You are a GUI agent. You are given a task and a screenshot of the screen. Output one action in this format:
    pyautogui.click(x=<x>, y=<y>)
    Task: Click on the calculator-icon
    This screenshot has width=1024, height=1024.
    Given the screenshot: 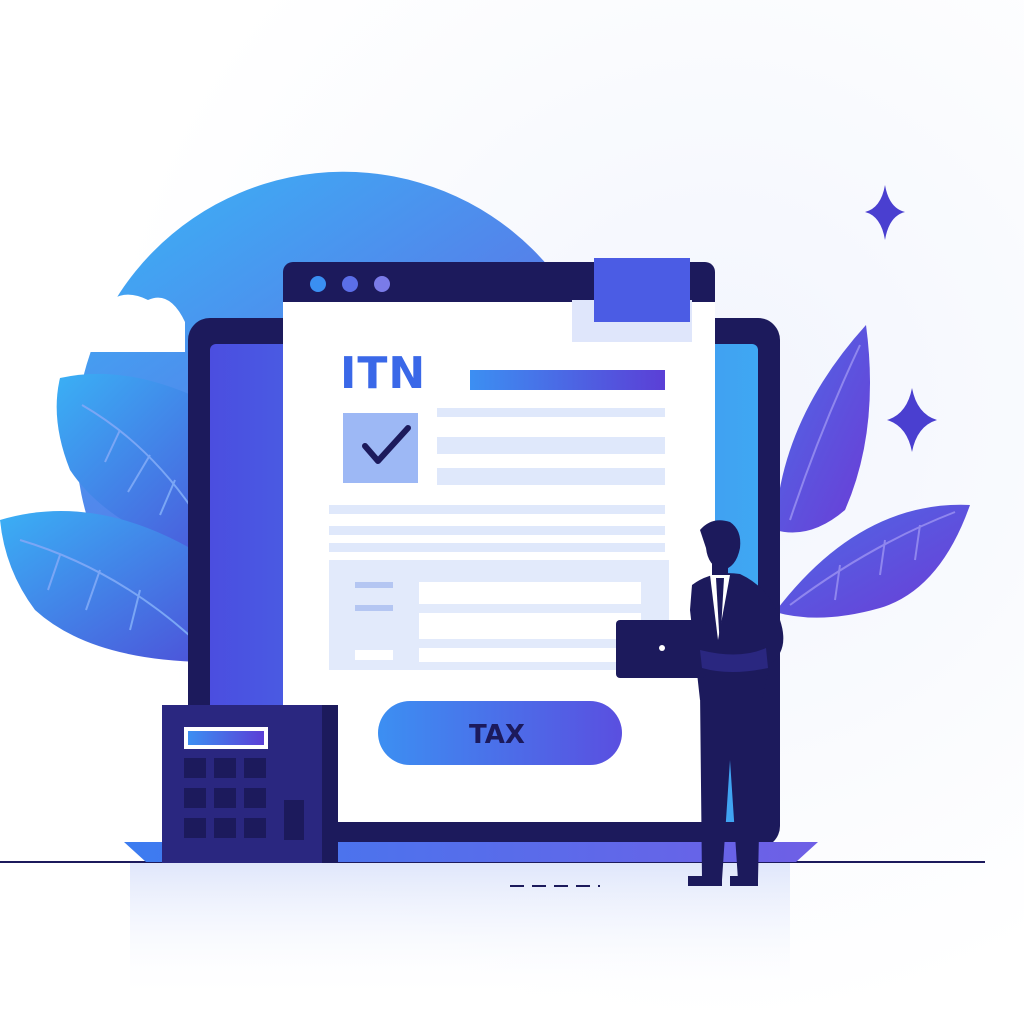 What is the action you would take?
    pyautogui.click(x=250, y=784)
    